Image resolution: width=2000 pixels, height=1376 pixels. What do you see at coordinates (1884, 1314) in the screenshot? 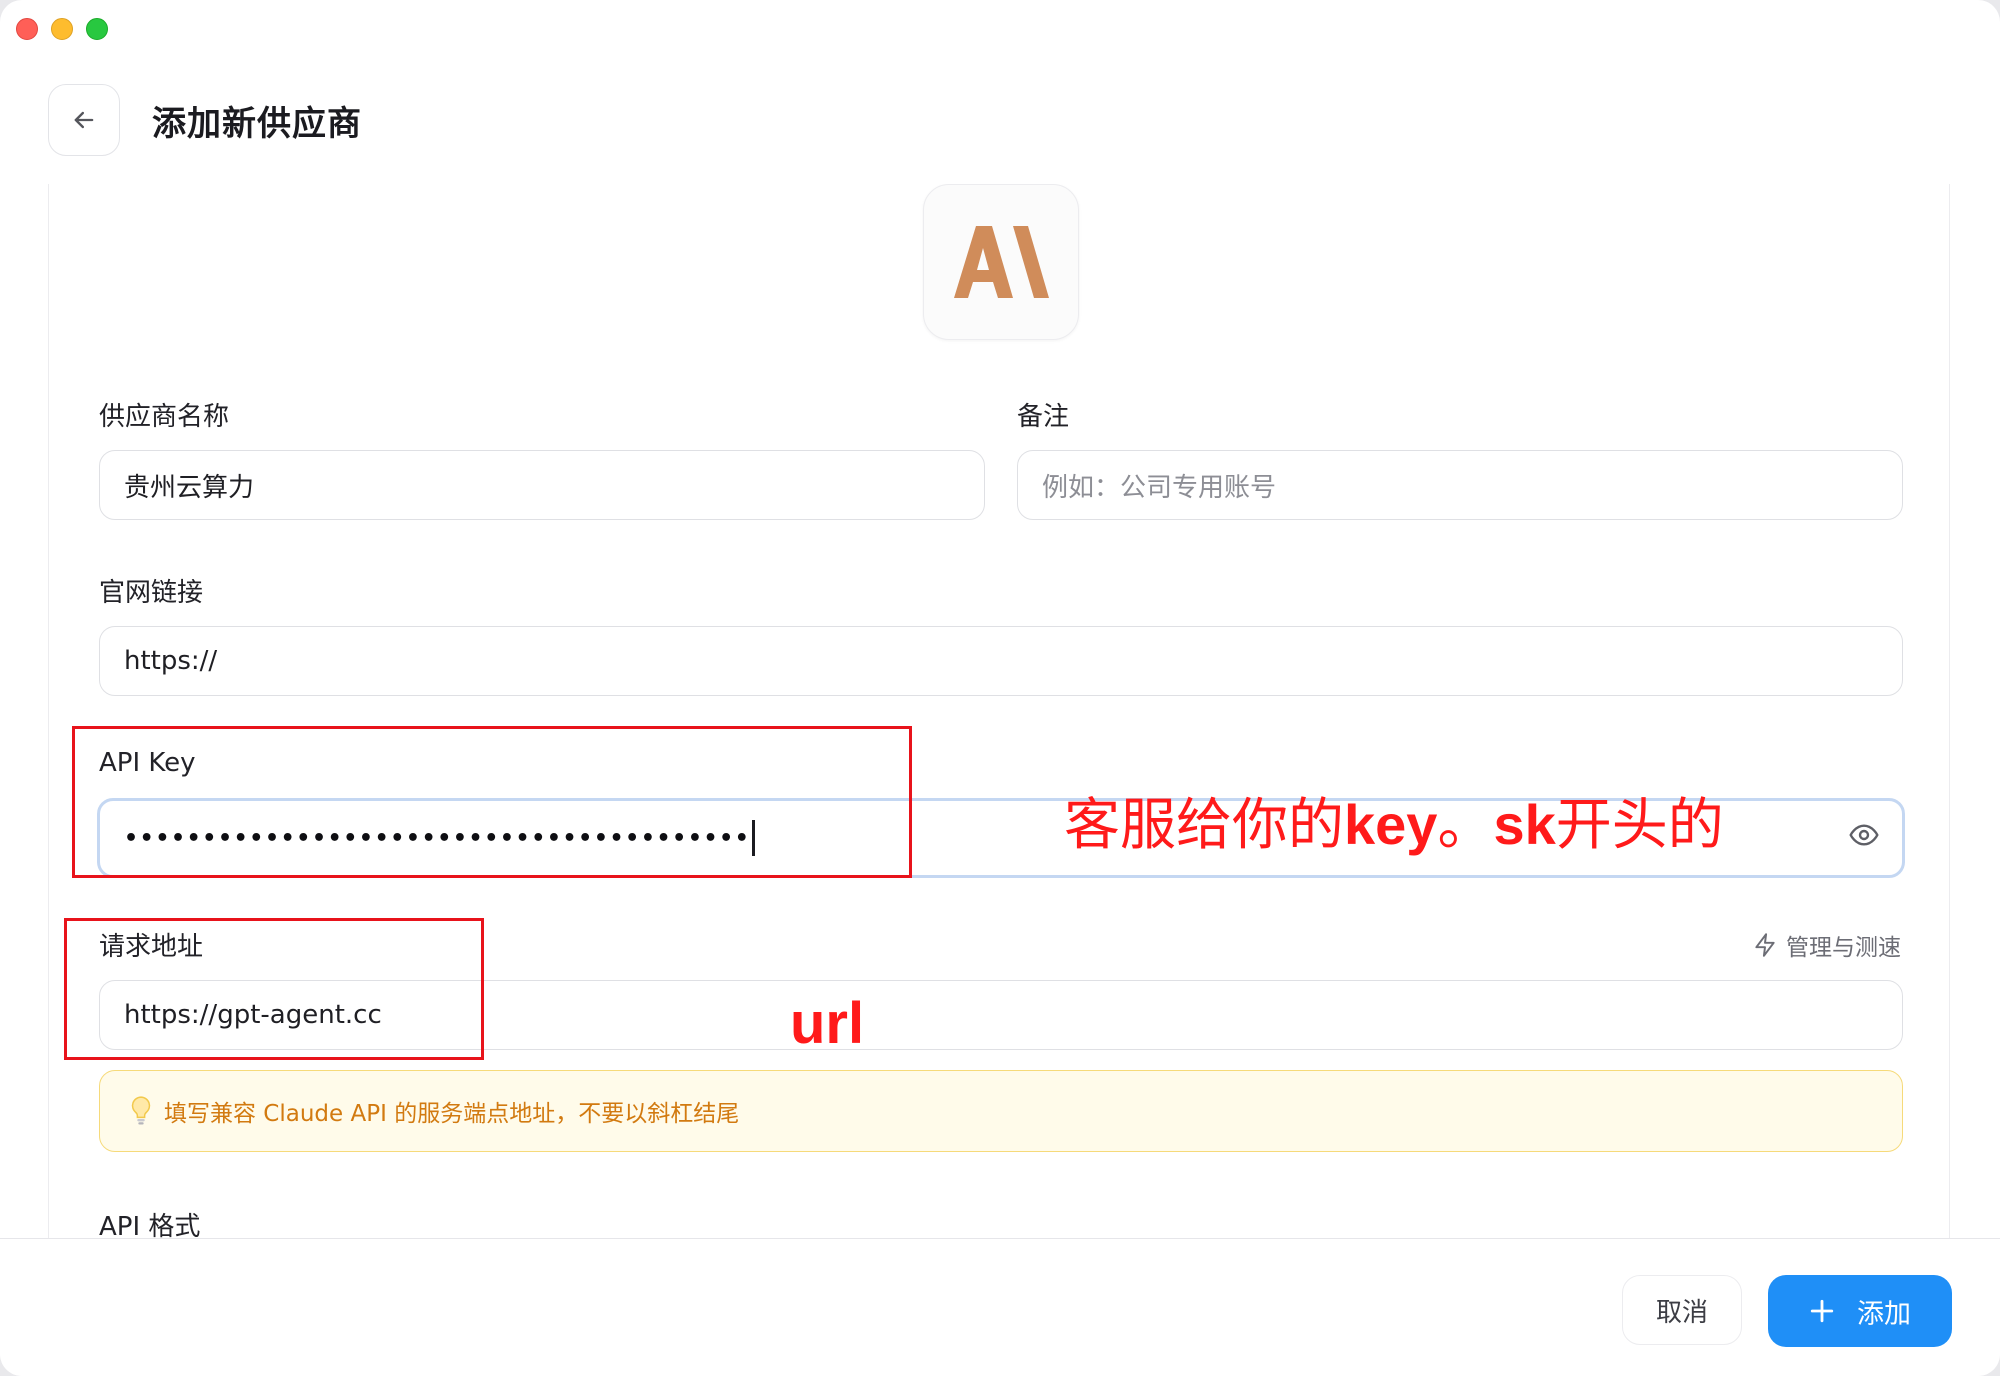
I see `add-button-label: 添加` at bounding box center [1884, 1314].